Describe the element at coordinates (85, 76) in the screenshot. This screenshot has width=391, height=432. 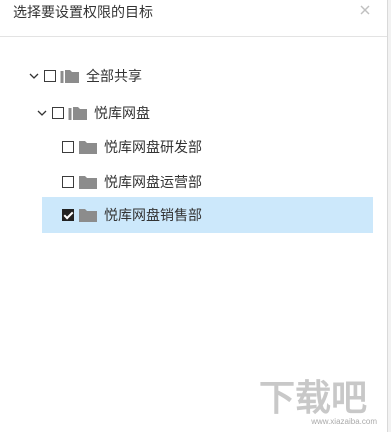
I see `tree-item-all-share: 全部共享` at that location.